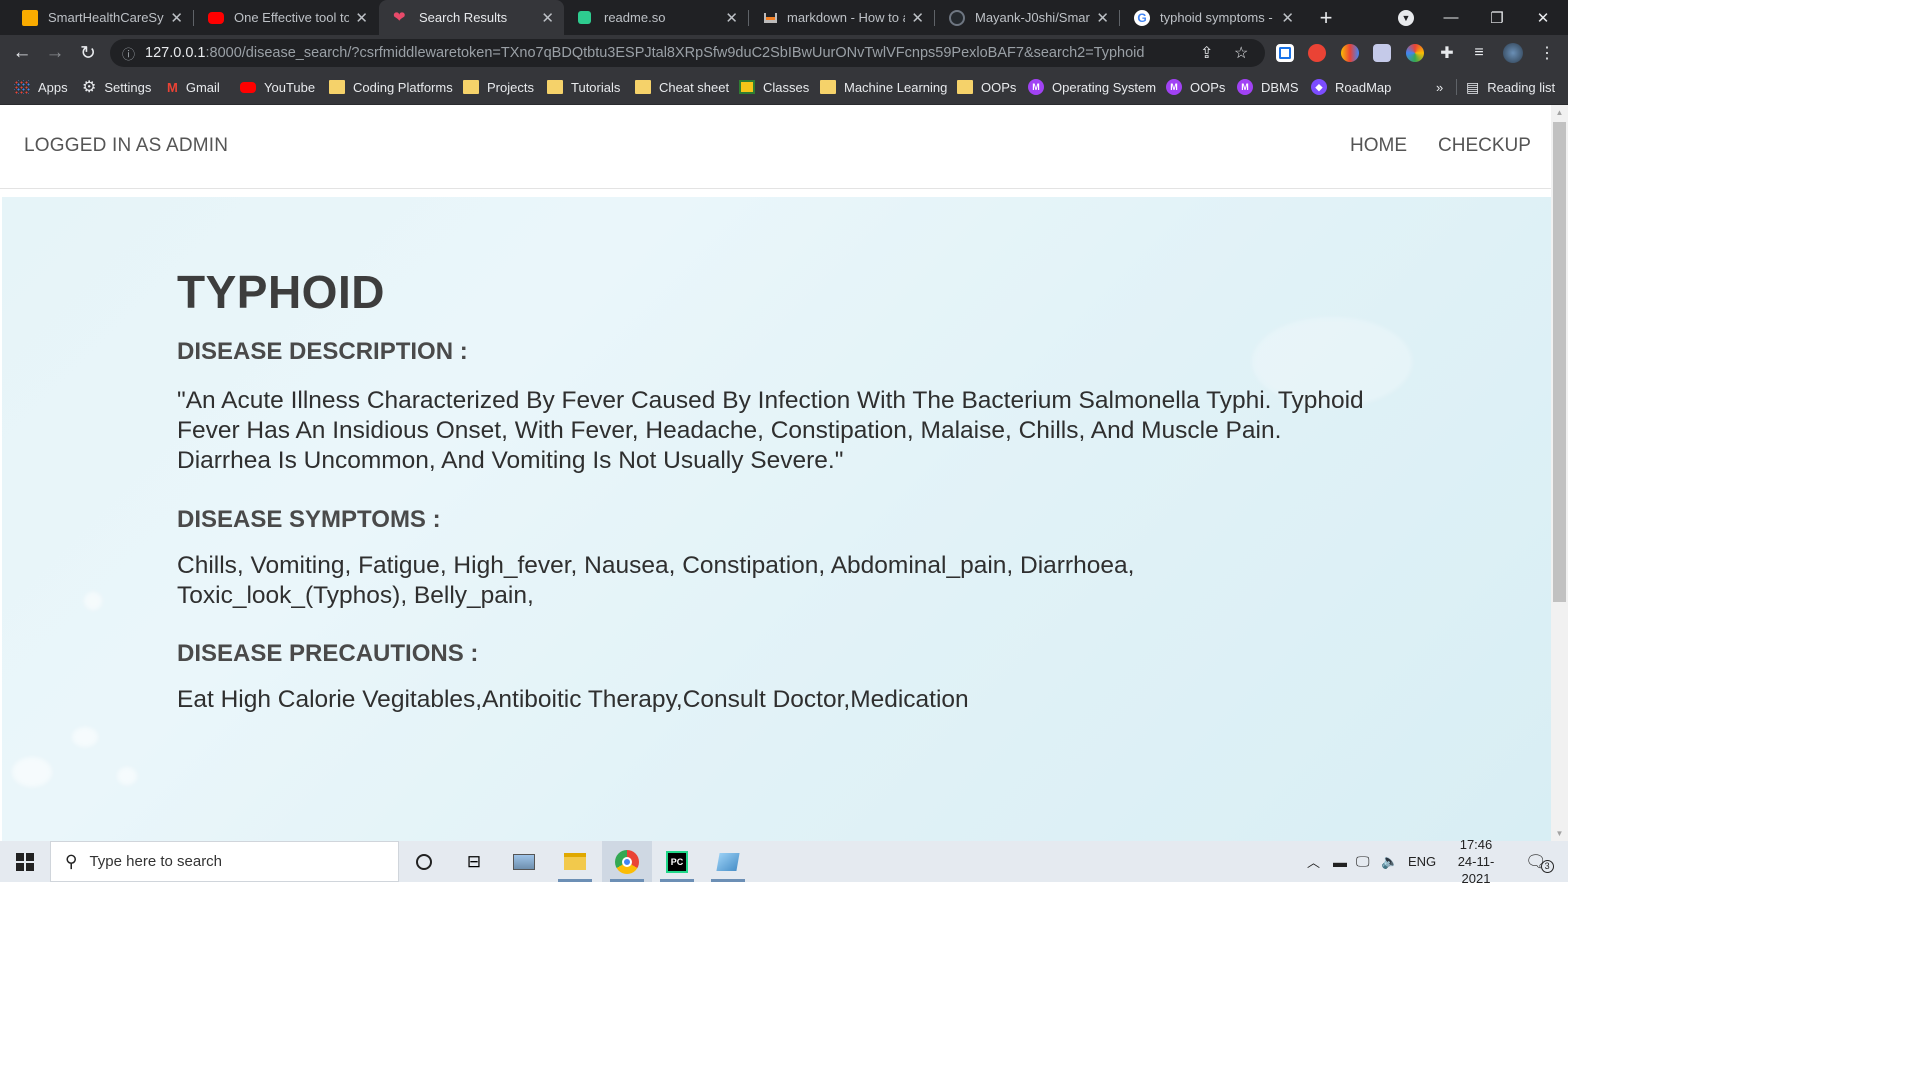 The image size is (1920, 1080). Describe the element at coordinates (774, 87) in the screenshot. I see `bookmark-classes: Classes` at that location.